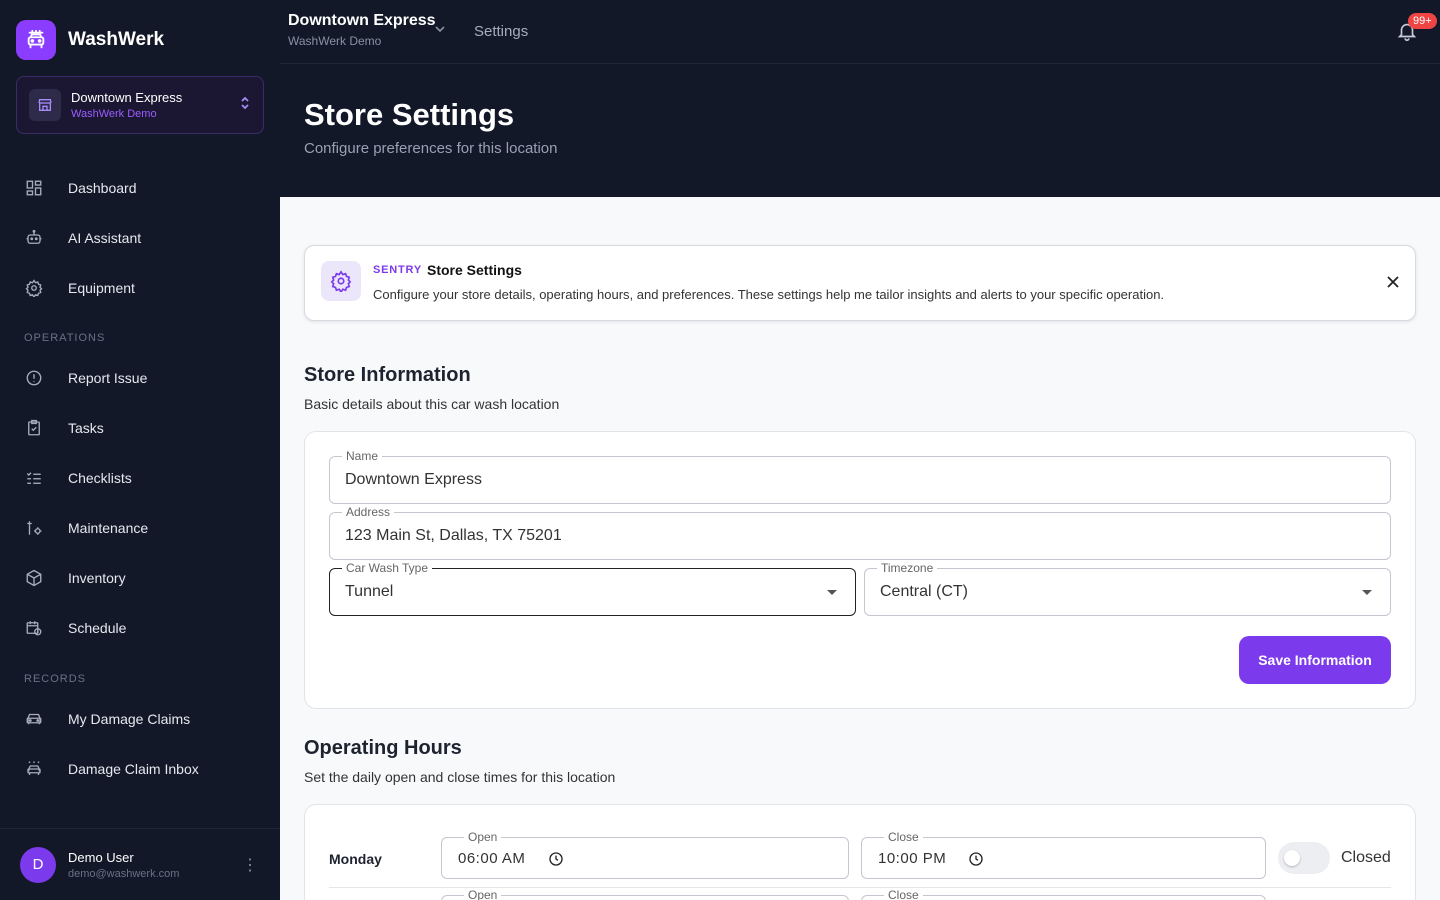 This screenshot has width=1440, height=900. Describe the element at coordinates (1292, 858) in the screenshot. I see `toggle-knob` at that location.